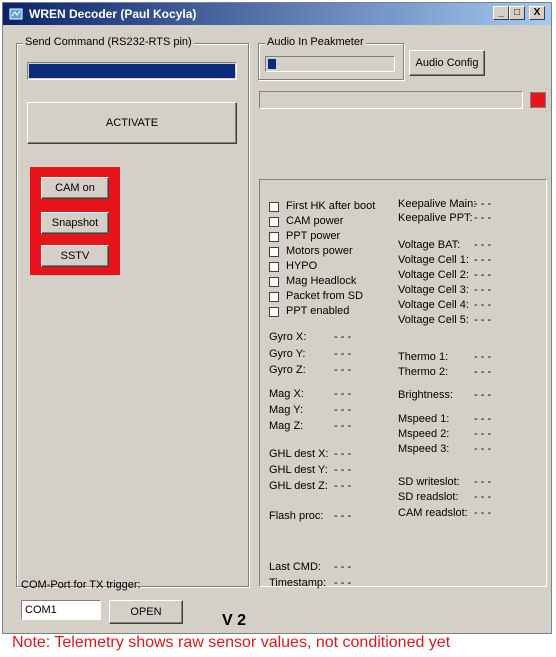  I want to click on title-bar: WREN Decoder (Paul Kocyla) _ □ X, so click(277, 14).